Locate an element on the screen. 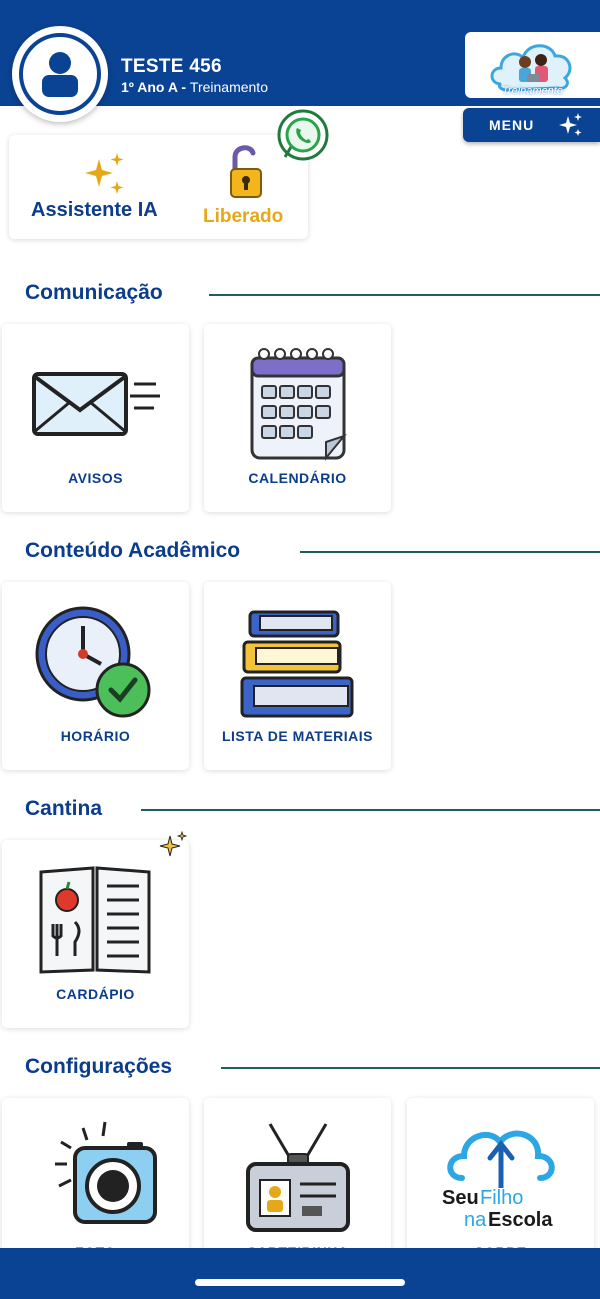 This screenshot has width=600, height=1299. tile-avisos: AVISOS is located at coordinates (95, 418).